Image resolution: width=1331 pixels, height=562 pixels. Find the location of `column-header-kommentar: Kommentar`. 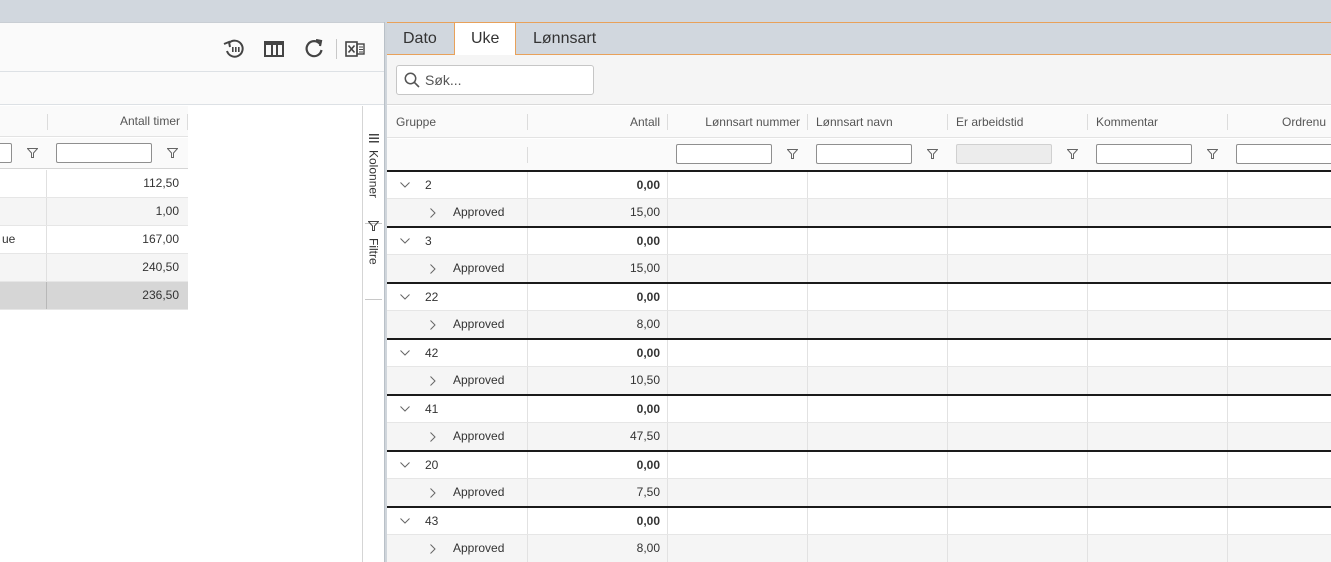

column-header-kommentar: Kommentar is located at coordinates (1160, 122).